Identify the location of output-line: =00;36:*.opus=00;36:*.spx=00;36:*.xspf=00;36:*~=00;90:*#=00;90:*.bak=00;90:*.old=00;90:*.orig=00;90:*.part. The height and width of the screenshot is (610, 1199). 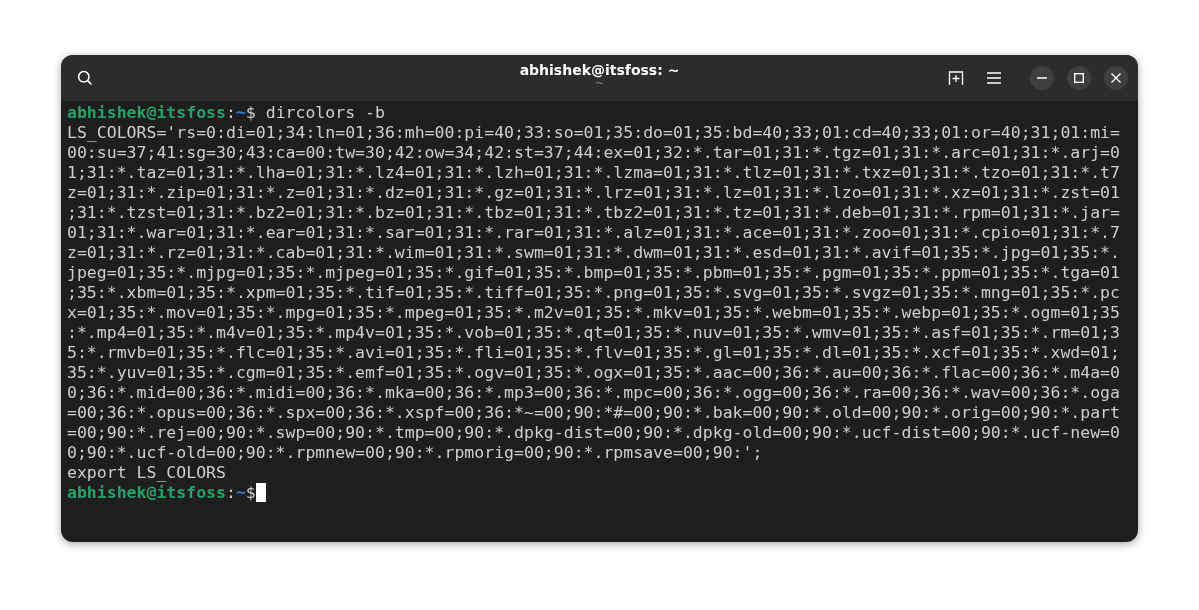
(593, 413).